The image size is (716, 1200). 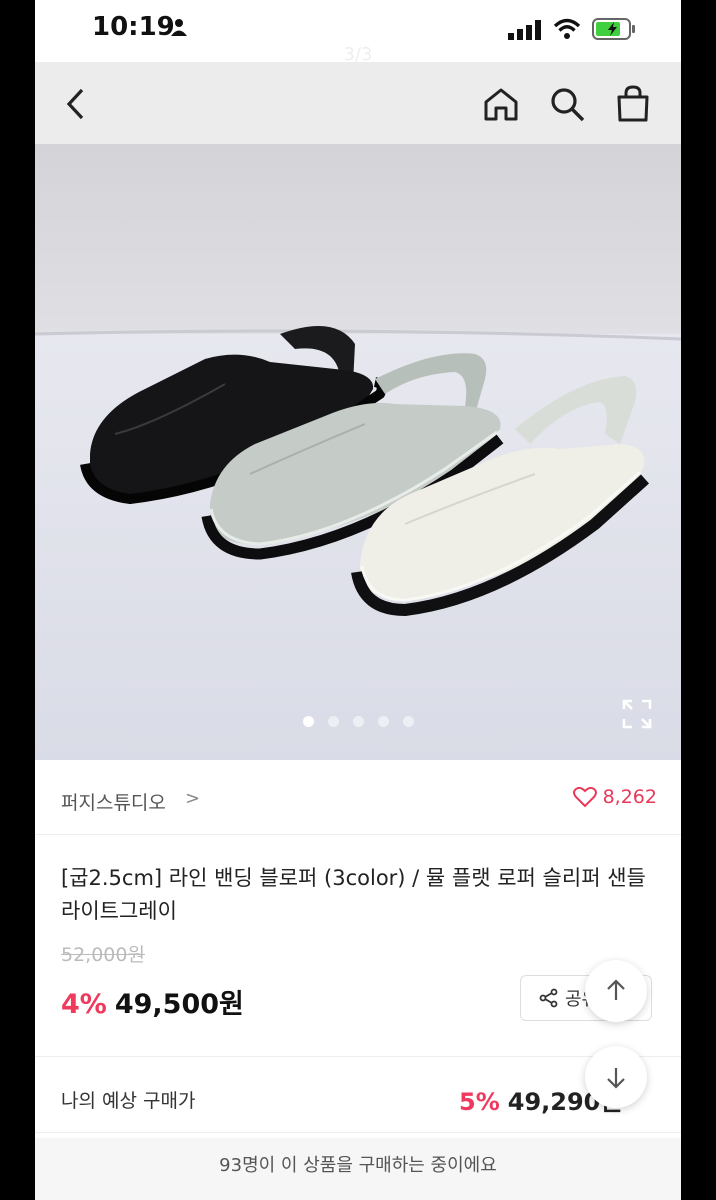 I want to click on scroll-top-button, so click(x=616, y=991).